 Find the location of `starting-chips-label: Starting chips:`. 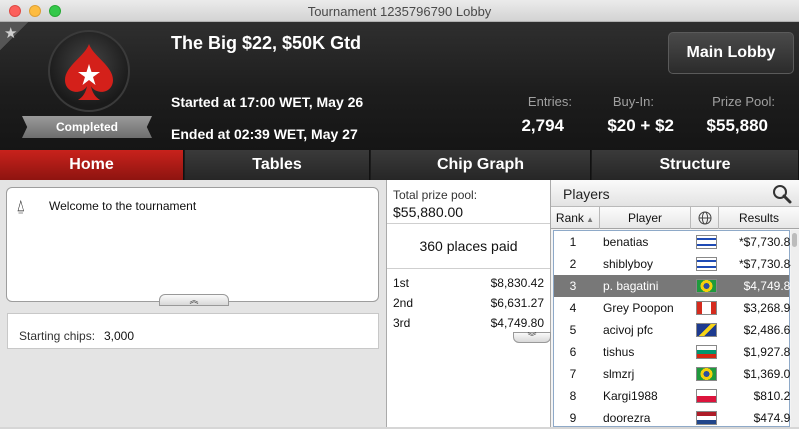

starting-chips-label: Starting chips: is located at coordinates (57, 336).